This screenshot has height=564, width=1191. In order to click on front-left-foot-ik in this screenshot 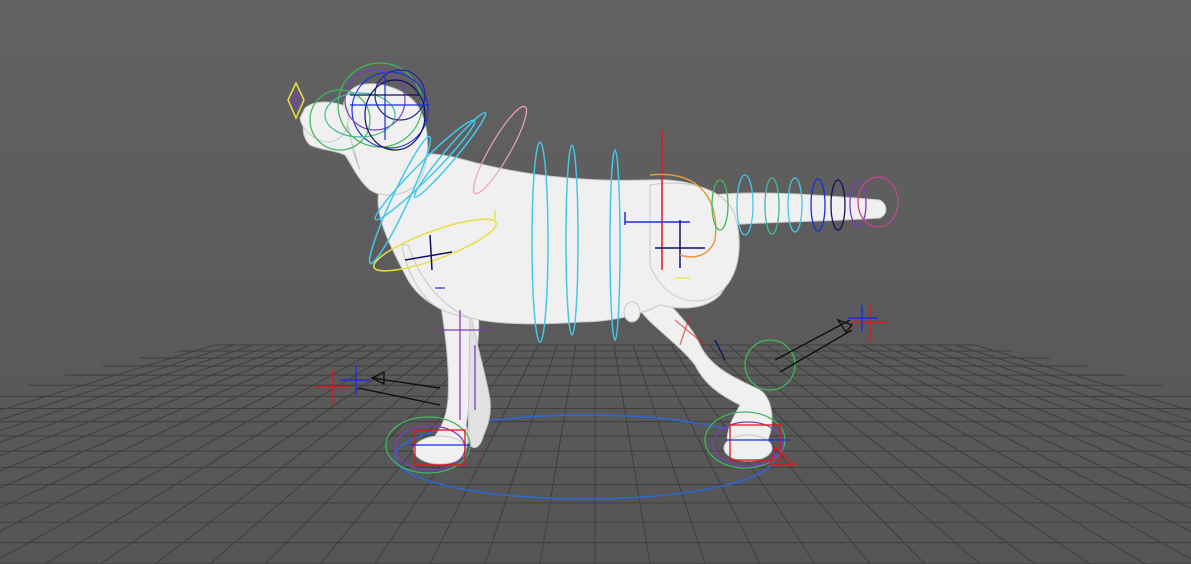, I will do `click(428, 445)`.